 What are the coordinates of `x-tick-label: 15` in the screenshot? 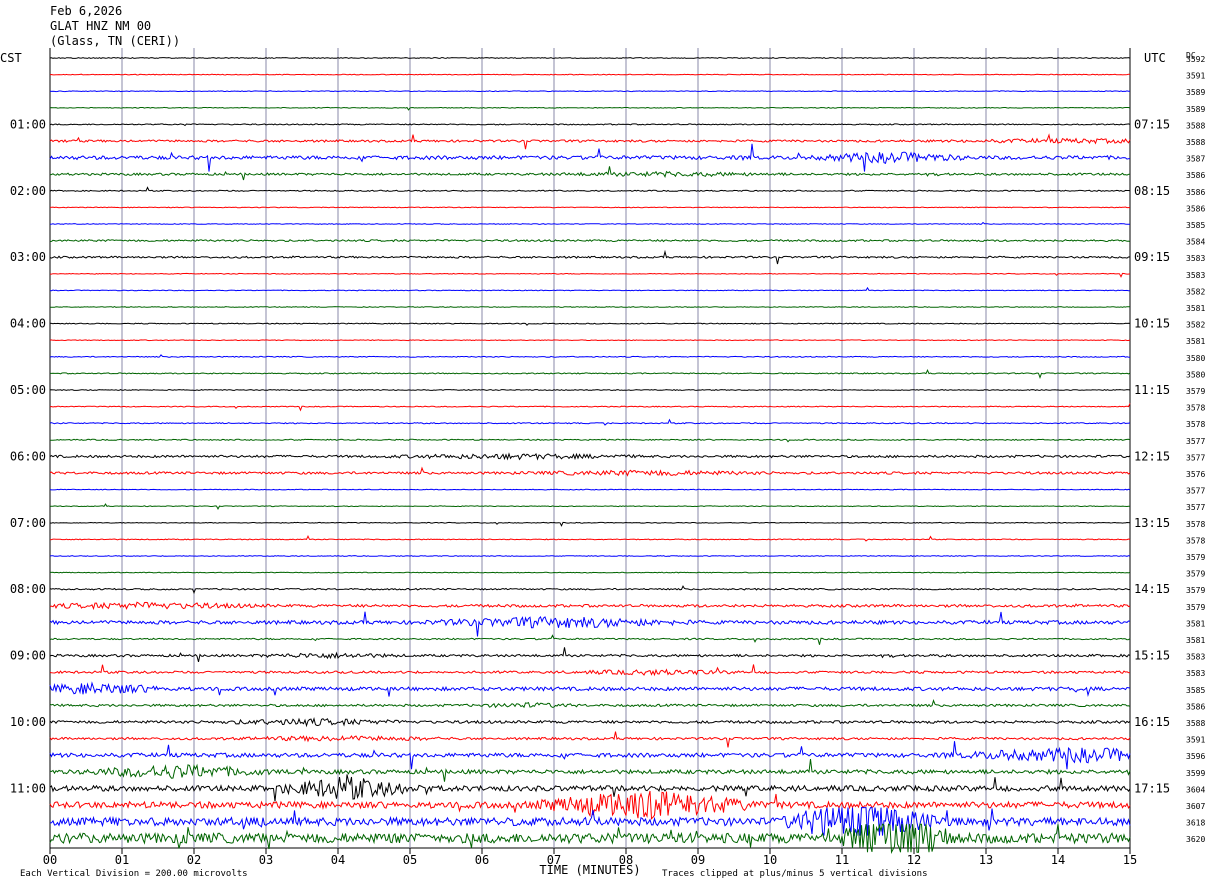 It's located at (1130, 860).